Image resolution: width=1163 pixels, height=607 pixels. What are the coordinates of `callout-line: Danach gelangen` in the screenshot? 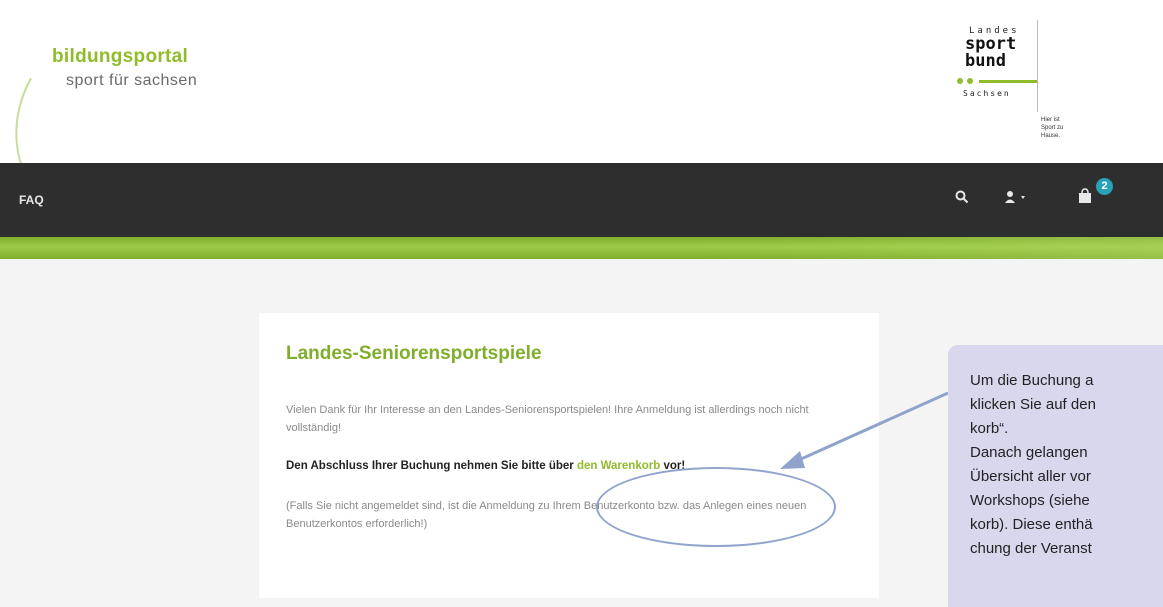 It's located at (1029, 452).